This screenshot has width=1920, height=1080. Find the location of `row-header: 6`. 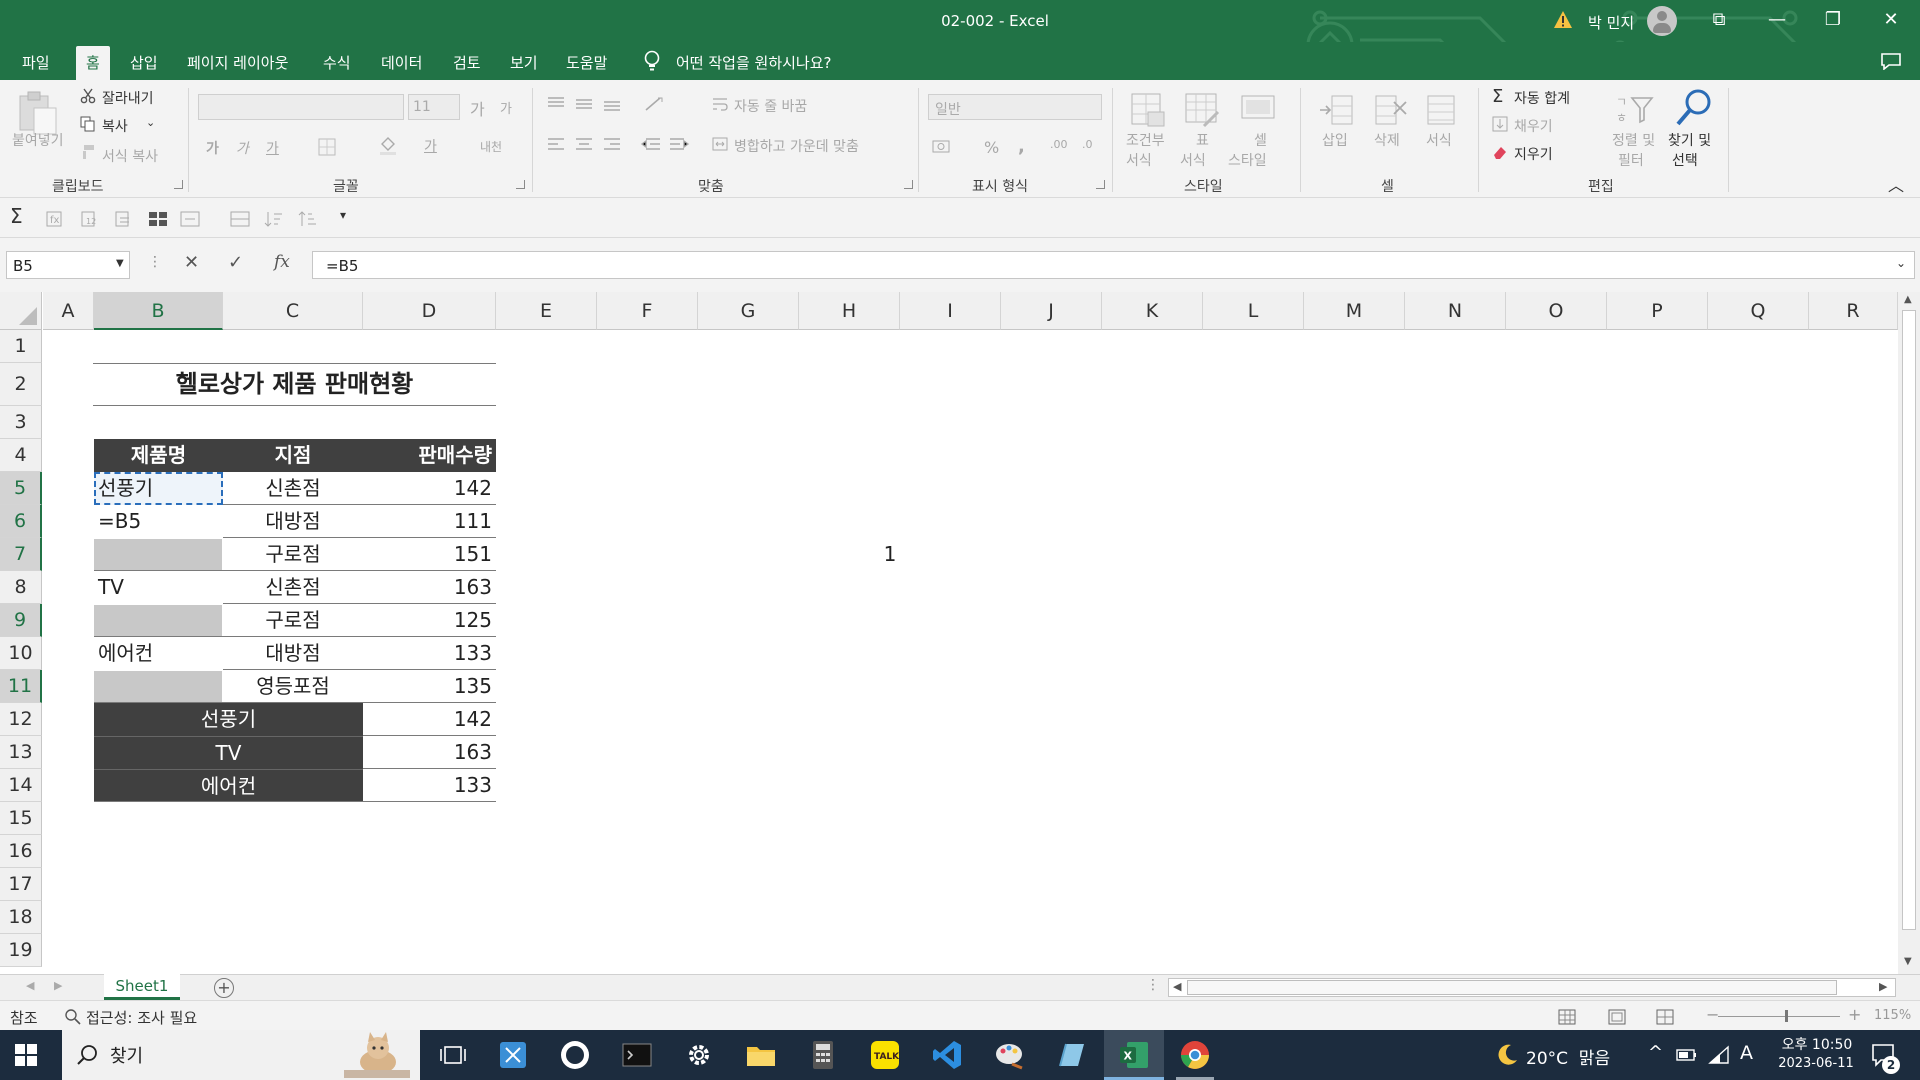

row-header: 6 is located at coordinates (21, 521).